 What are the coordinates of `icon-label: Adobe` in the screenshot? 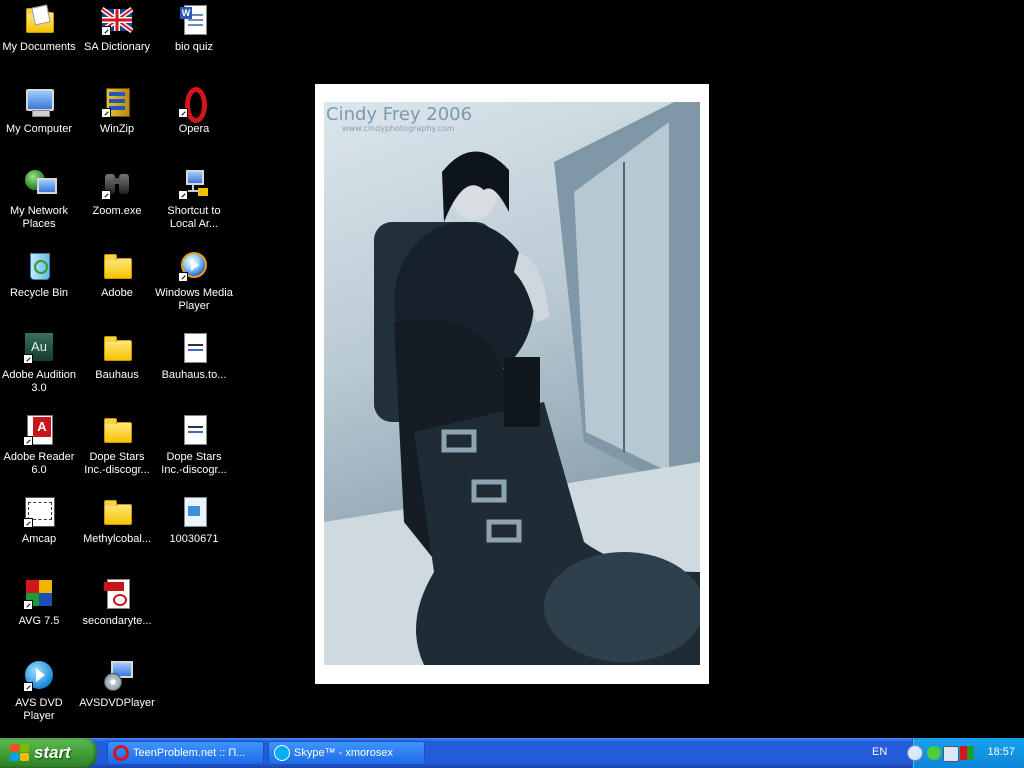 It's located at (117, 293).